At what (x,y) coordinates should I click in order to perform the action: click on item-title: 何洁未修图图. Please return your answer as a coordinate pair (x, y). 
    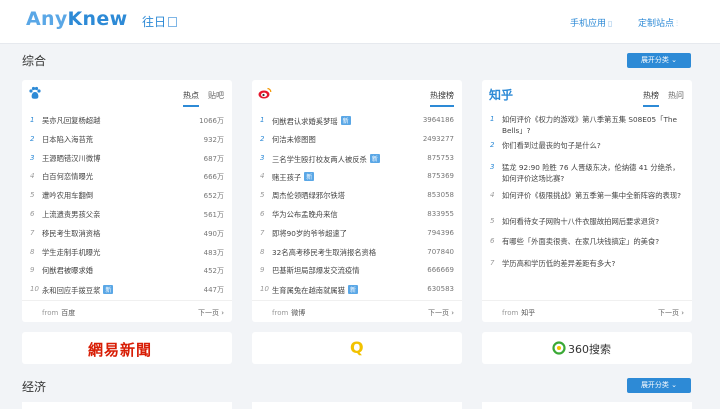
    Looking at the image, I should click on (294, 140).